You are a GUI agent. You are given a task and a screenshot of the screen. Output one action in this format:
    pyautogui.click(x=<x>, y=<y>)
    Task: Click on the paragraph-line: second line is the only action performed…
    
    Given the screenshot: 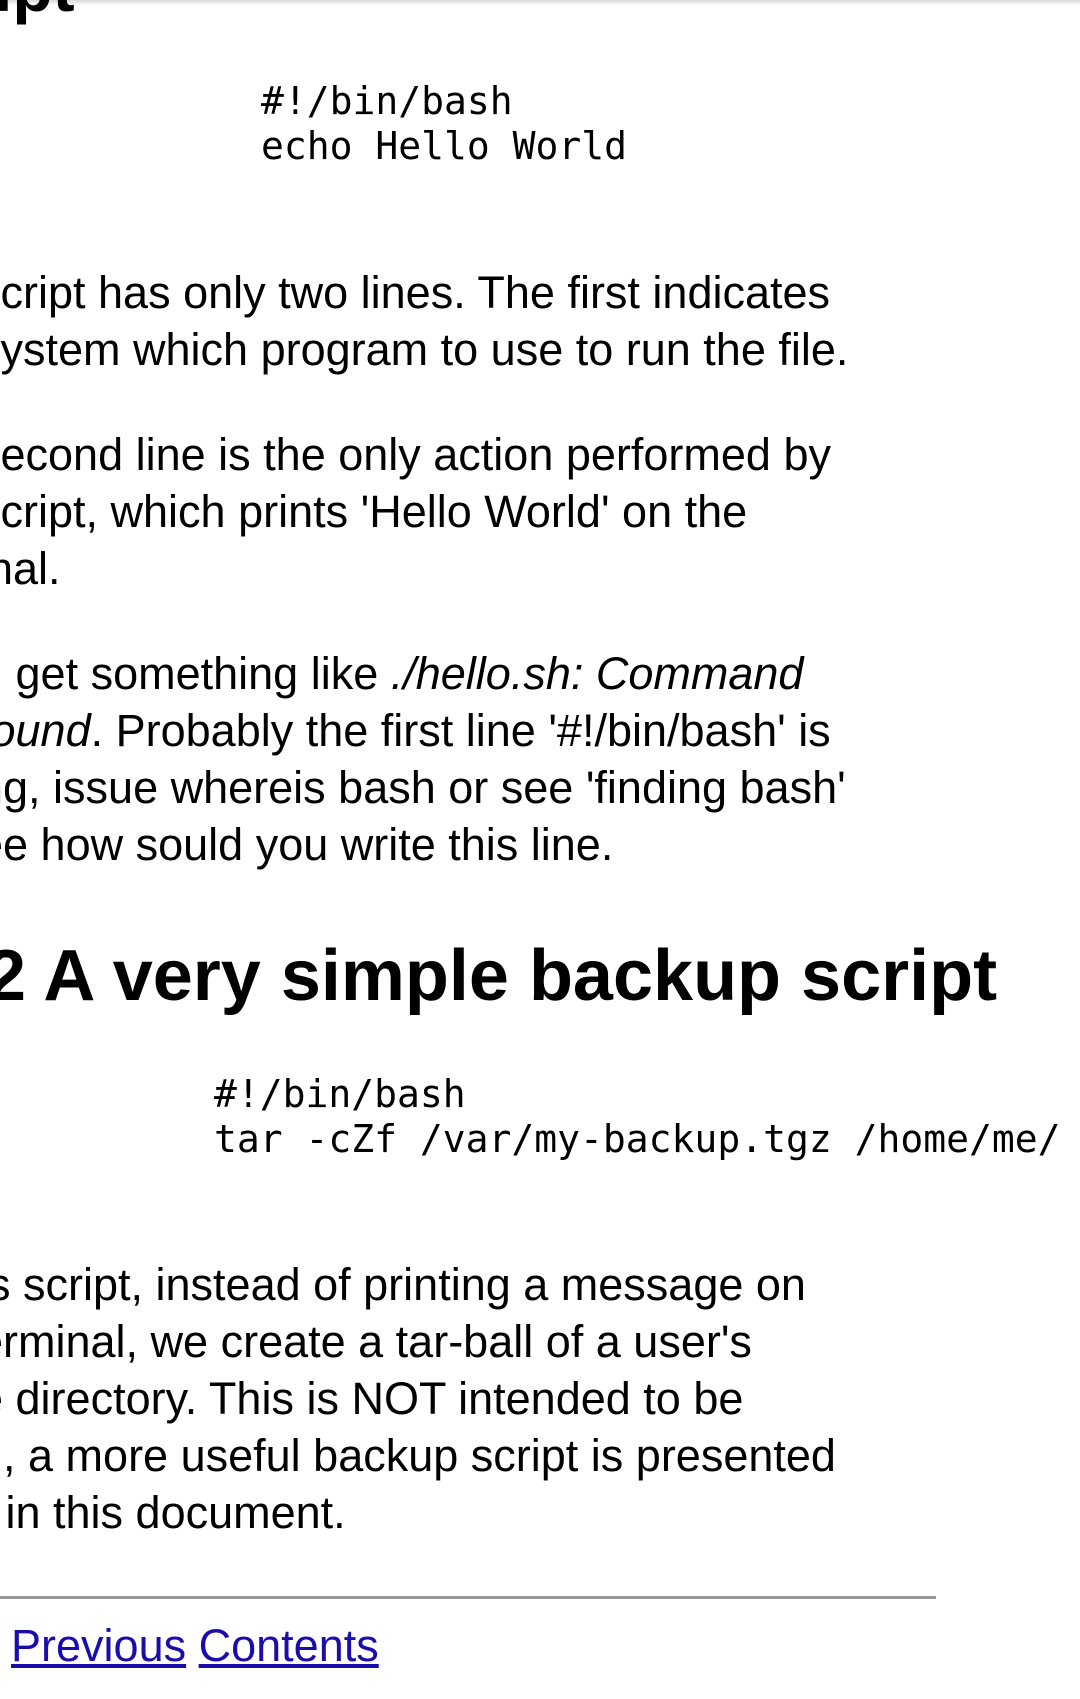 What is the action you would take?
    pyautogui.click(x=415, y=454)
    